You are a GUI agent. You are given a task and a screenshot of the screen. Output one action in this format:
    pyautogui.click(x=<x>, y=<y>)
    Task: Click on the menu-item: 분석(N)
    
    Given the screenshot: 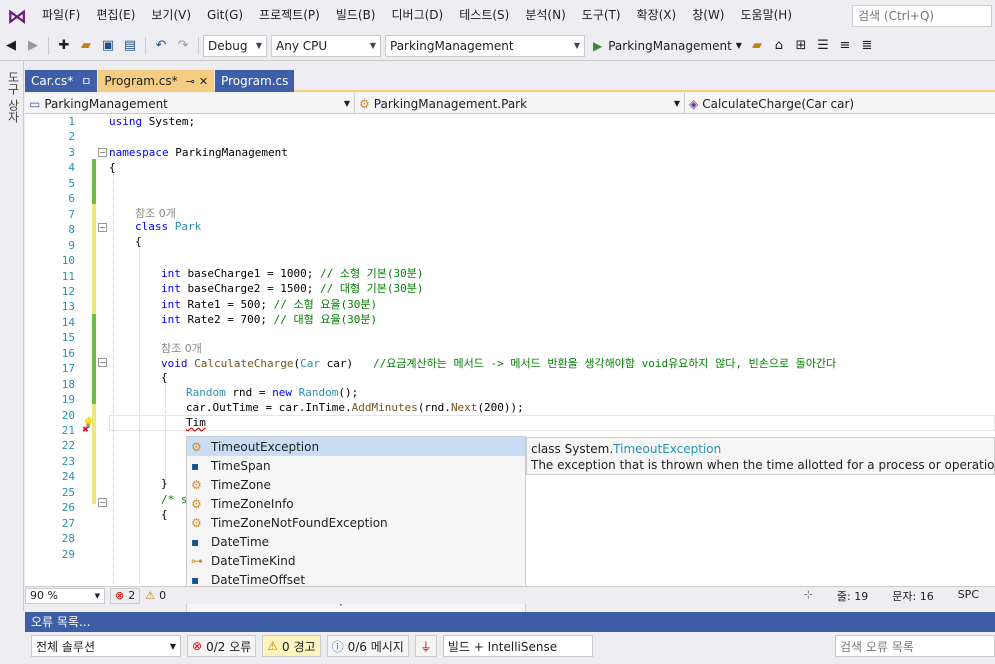 What is the action you would take?
    pyautogui.click(x=545, y=15)
    